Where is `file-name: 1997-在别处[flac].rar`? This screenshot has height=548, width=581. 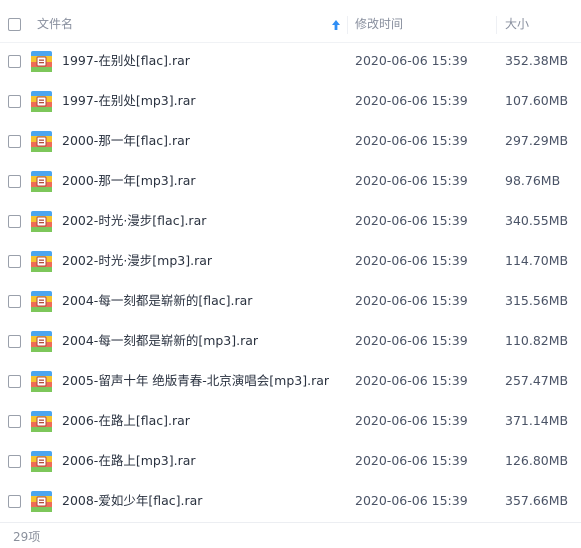 file-name: 1997-在别处[flac].rar is located at coordinates (126, 61).